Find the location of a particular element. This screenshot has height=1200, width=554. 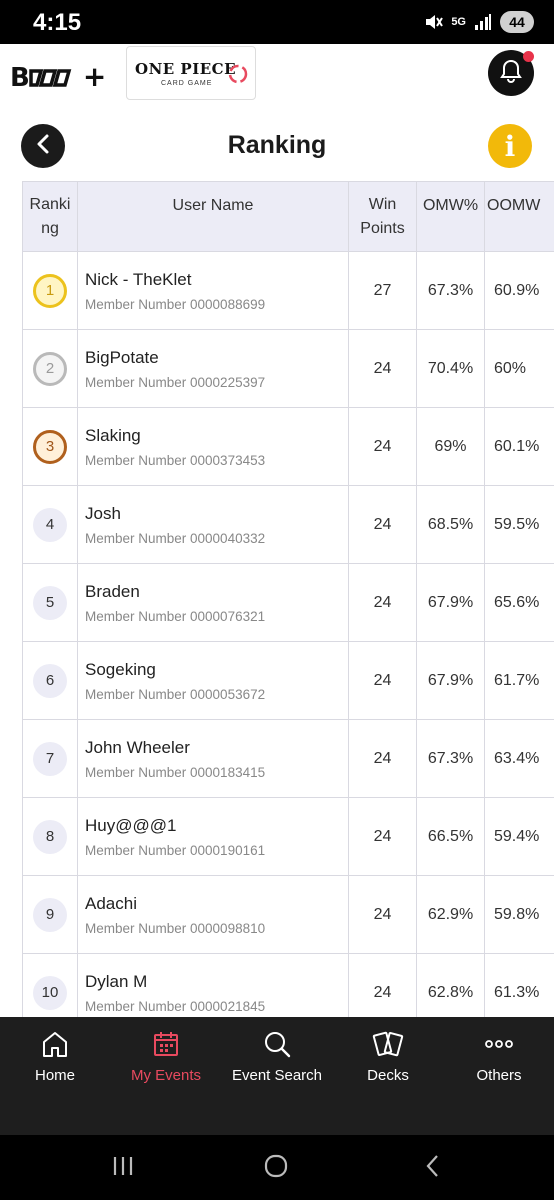

user-name: BigPotate is located at coordinates (216, 358).